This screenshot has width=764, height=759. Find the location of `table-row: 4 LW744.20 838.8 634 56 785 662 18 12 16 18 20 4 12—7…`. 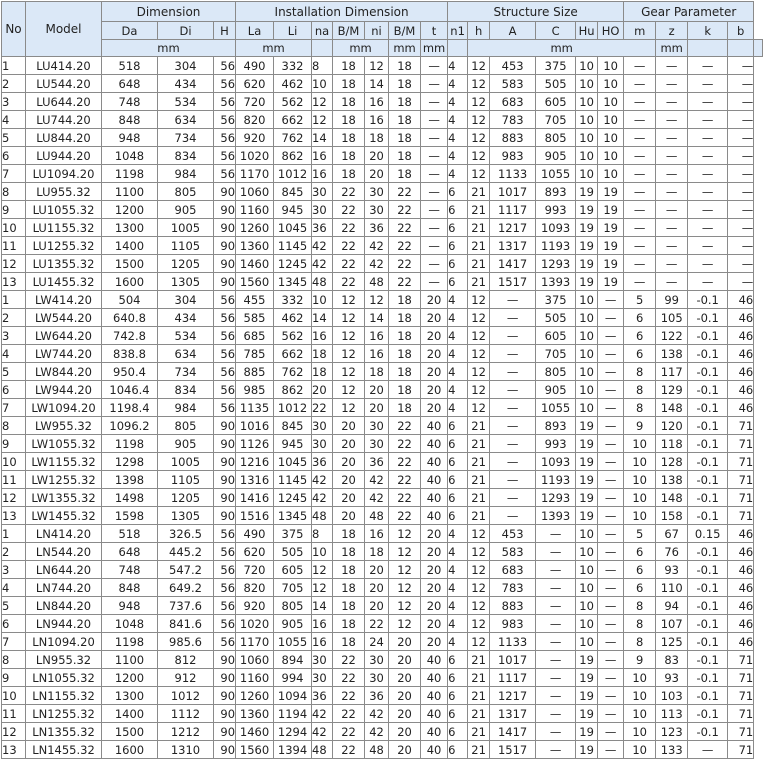

table-row: 4 LW744.20 838.8 634 56 785 662 18 12 16 18 20 4 12—7… is located at coordinates (382, 353).